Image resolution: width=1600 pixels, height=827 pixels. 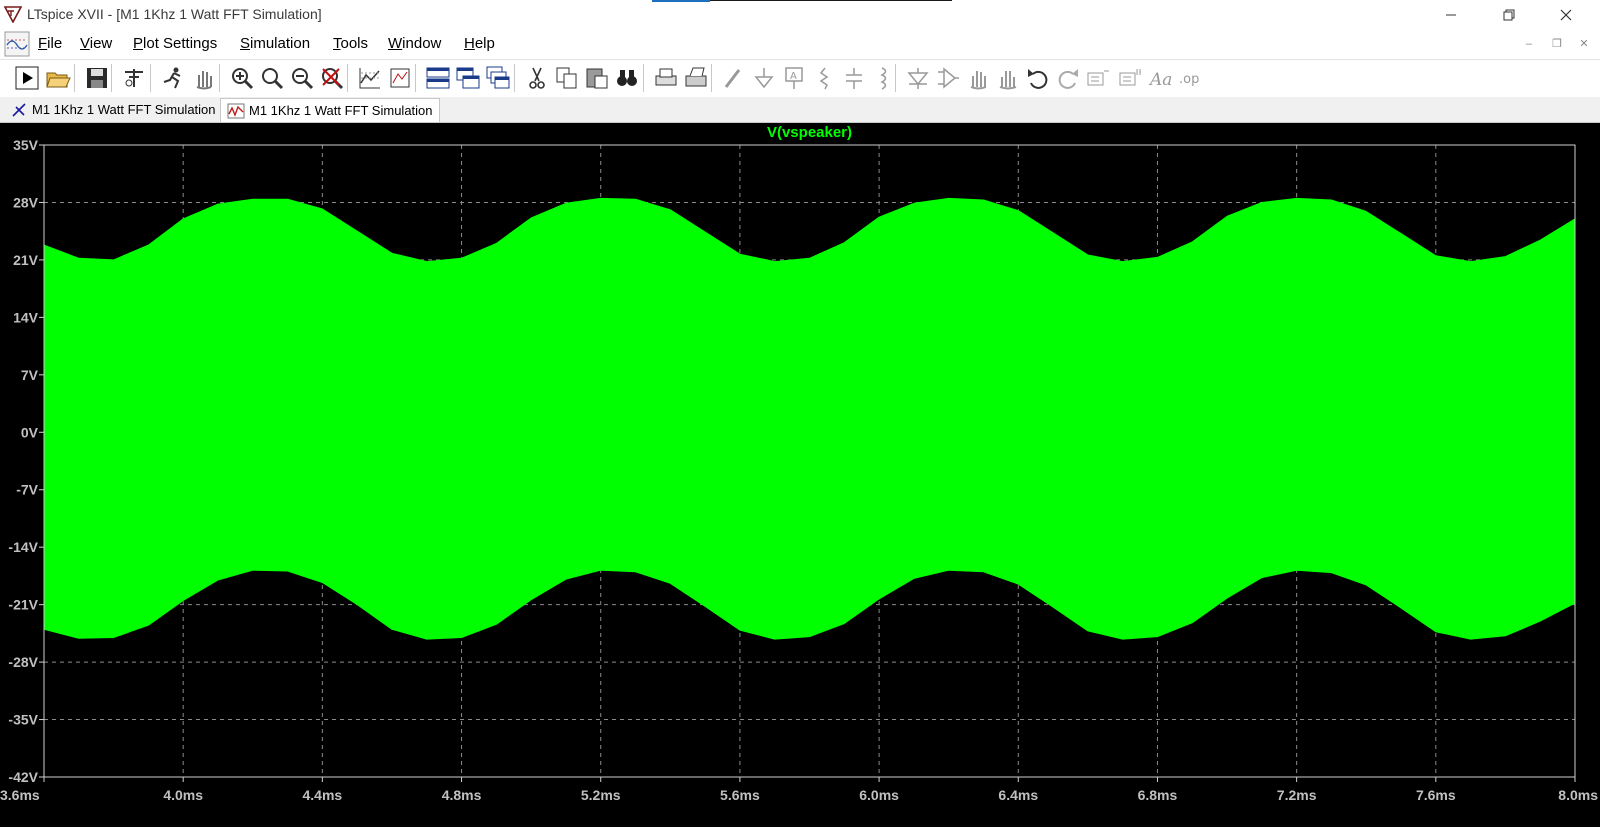 What do you see at coordinates (462, 795) in the screenshot?
I see `x-tick-label: 4.8ms` at bounding box center [462, 795].